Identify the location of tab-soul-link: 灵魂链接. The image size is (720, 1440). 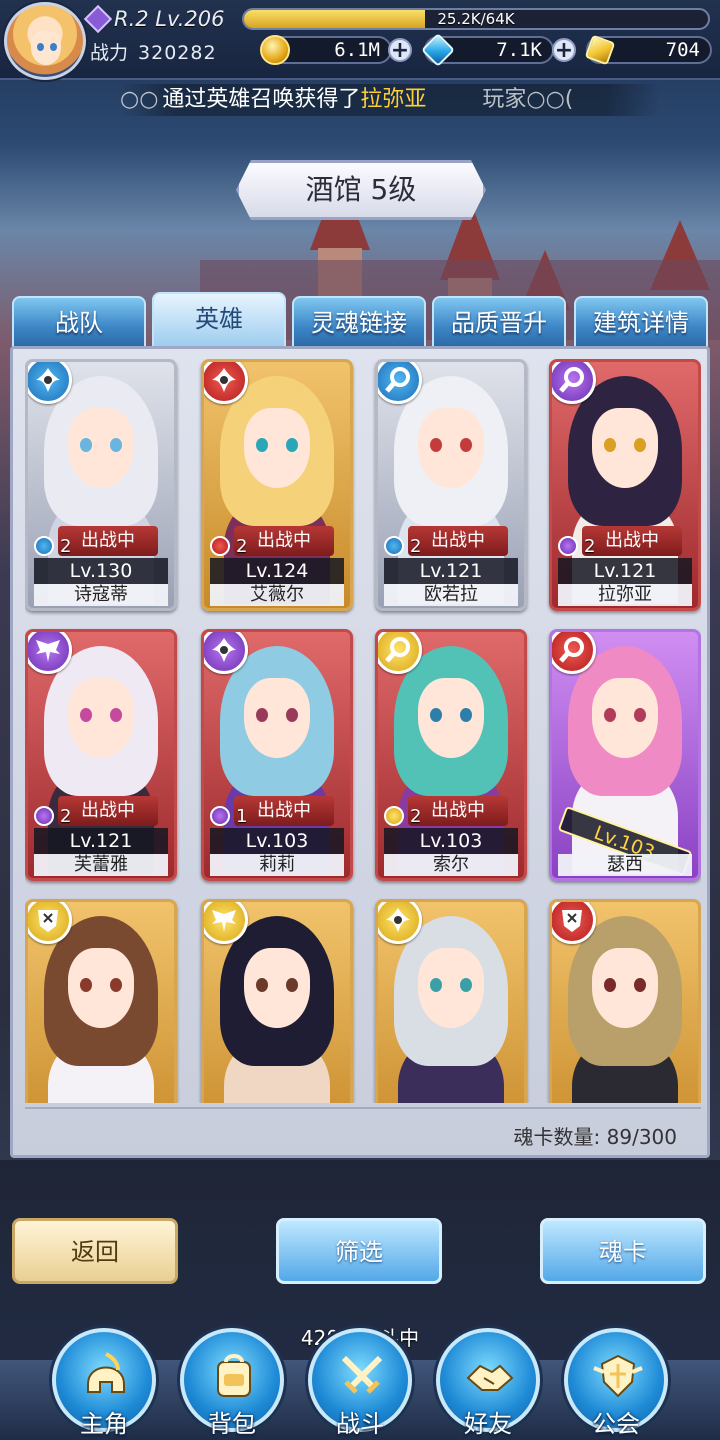
(359, 322).